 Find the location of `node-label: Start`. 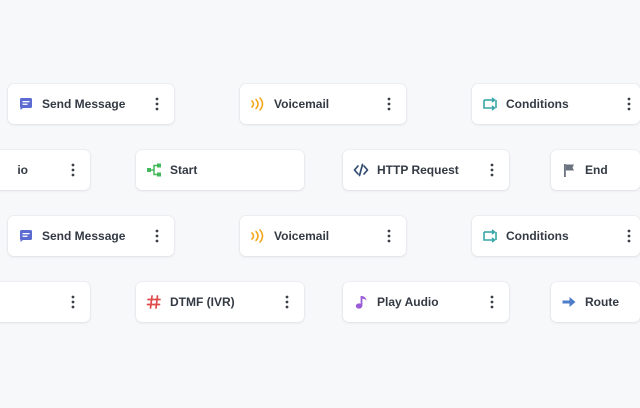

node-label: Start is located at coordinates (184, 170).